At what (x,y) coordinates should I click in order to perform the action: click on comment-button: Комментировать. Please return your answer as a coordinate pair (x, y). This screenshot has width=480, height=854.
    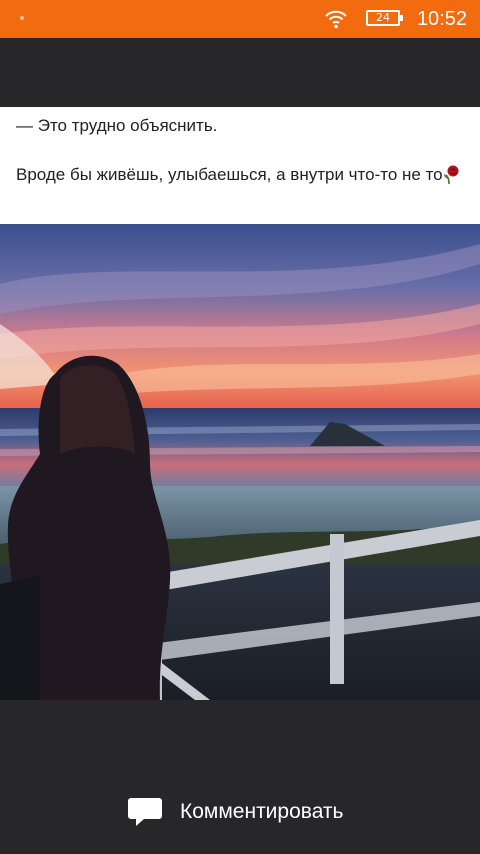
    Looking at the image, I should click on (248, 812).